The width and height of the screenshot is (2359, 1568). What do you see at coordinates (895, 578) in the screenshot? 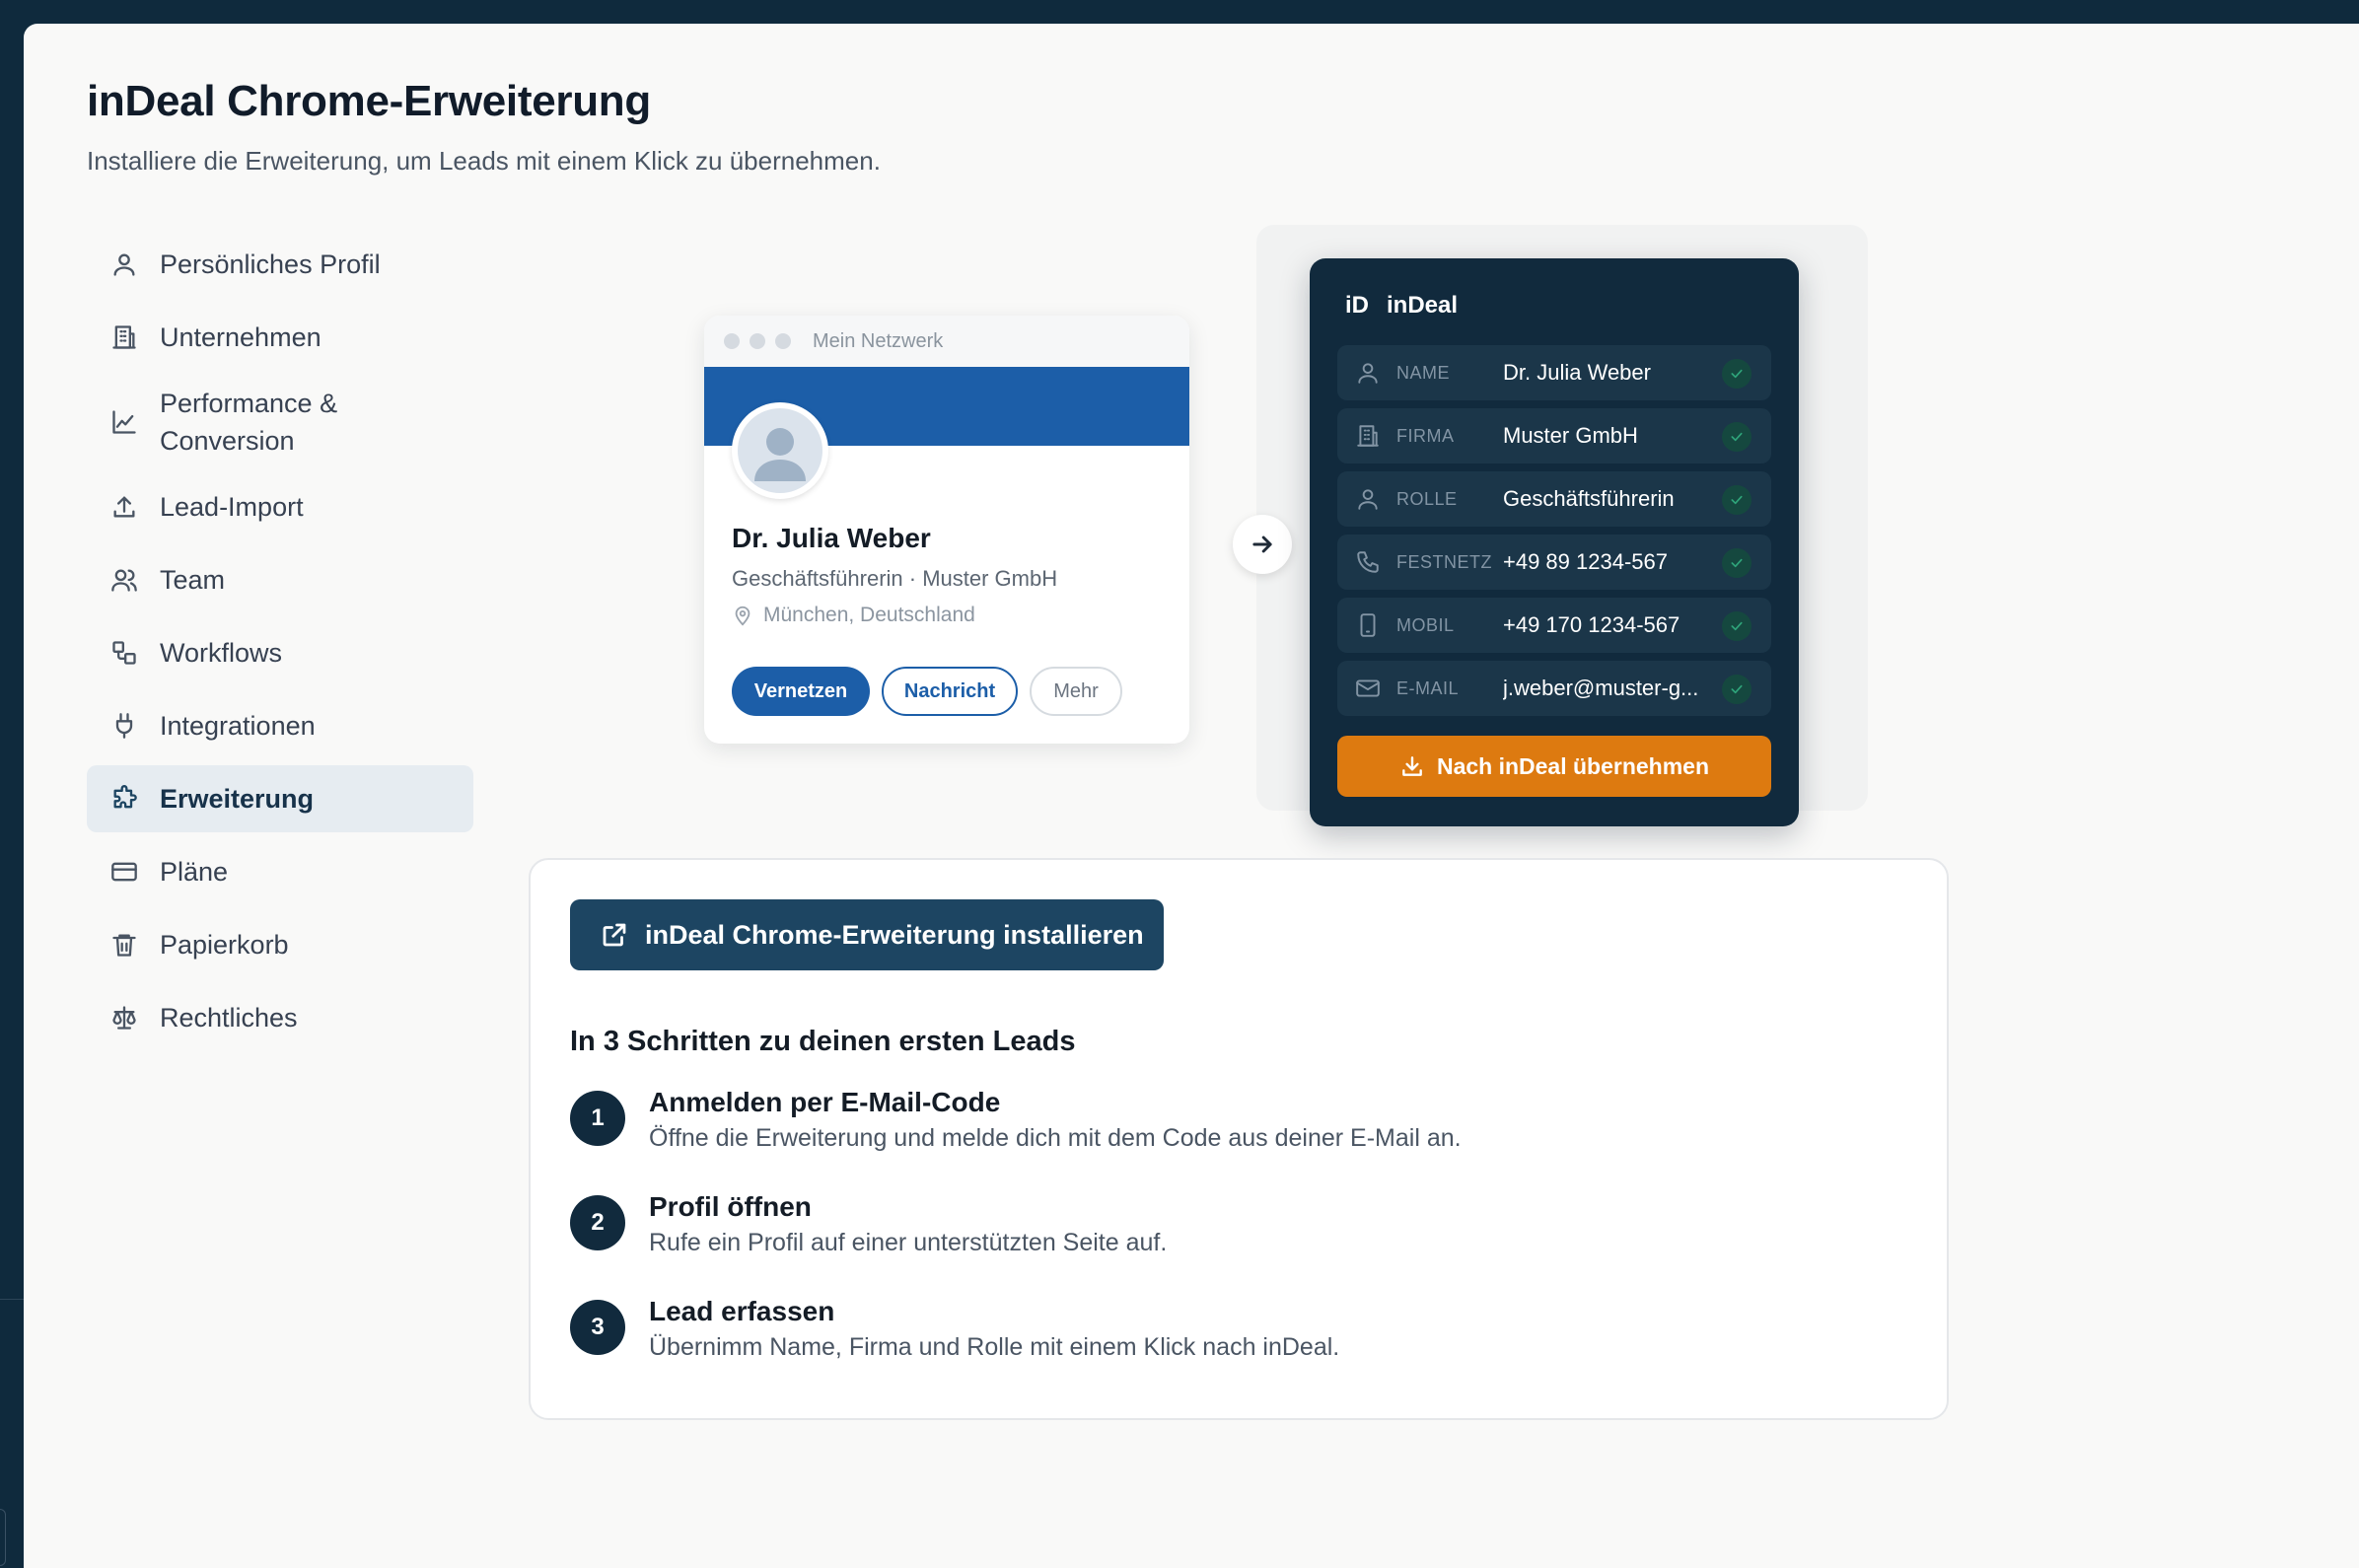
I see `profile-role-company: Geschäftsführerin · Muster GmbH` at bounding box center [895, 578].